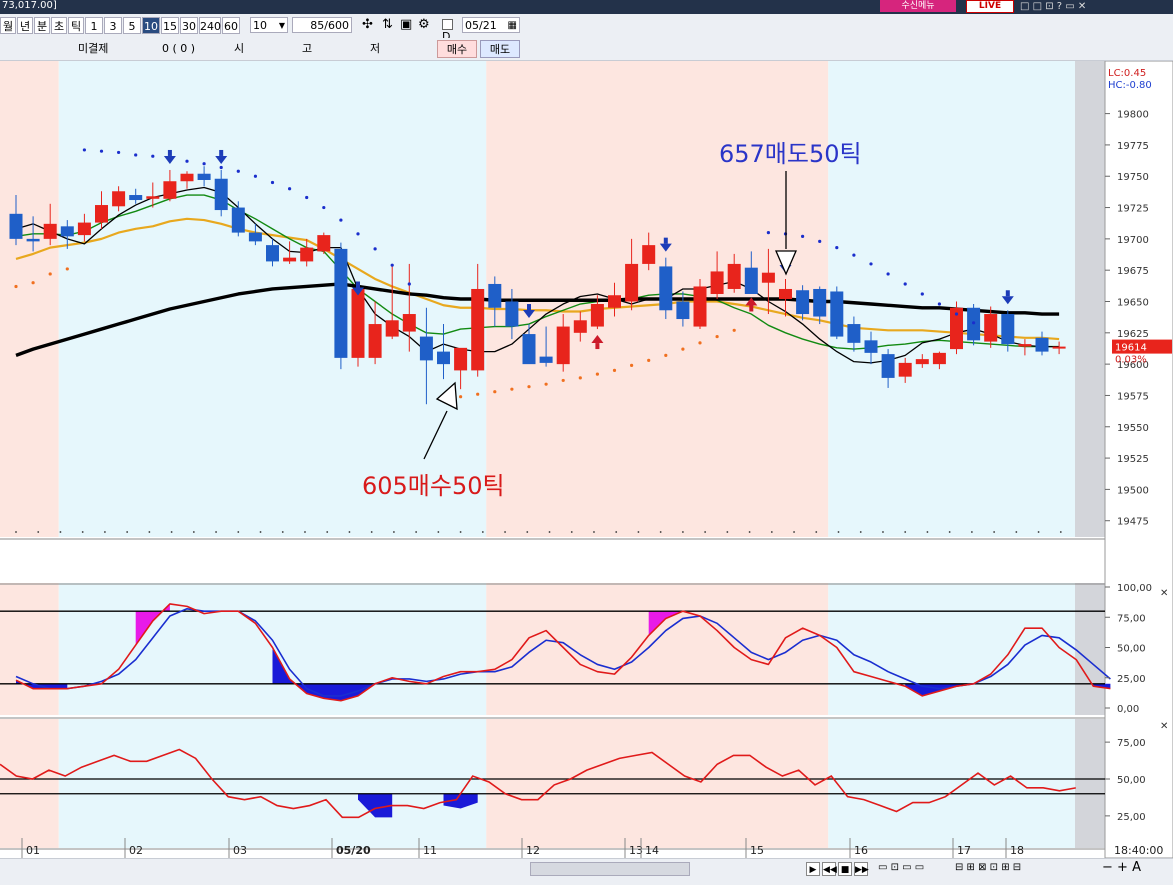 Image resolution: width=1173 pixels, height=885 pixels. Describe the element at coordinates (322, 25) in the screenshot. I see `range-input: 85/600` at that location.